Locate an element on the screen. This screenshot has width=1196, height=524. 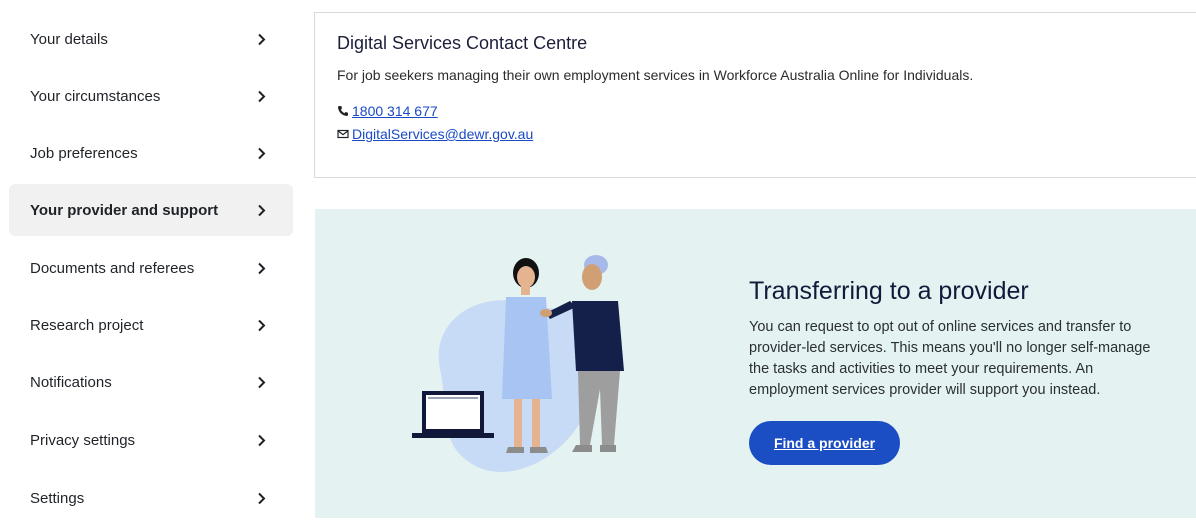
sidebar-item-your-provider-and-support: Your provider and support is located at coordinates (151, 210).